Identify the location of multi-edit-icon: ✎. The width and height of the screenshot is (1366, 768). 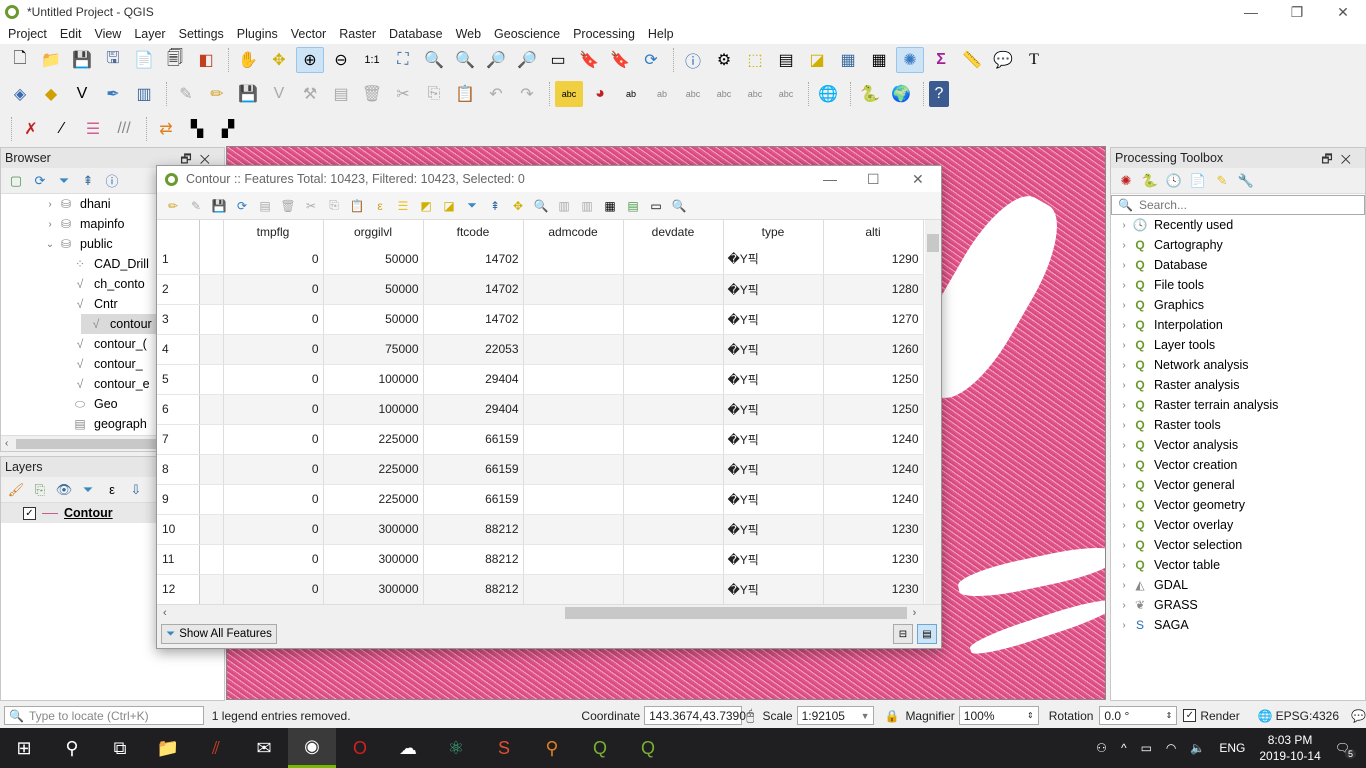
(196, 206).